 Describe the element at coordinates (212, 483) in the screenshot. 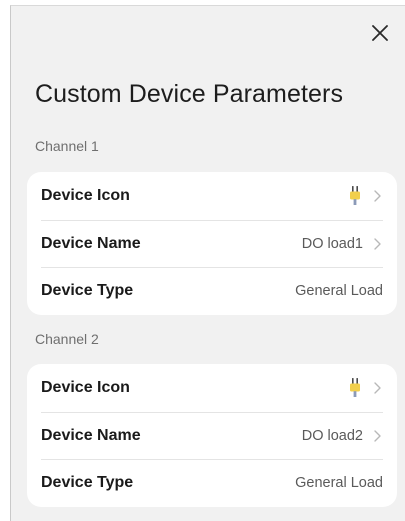

I see `channel-2-device-type-row: Device Type General Load` at that location.